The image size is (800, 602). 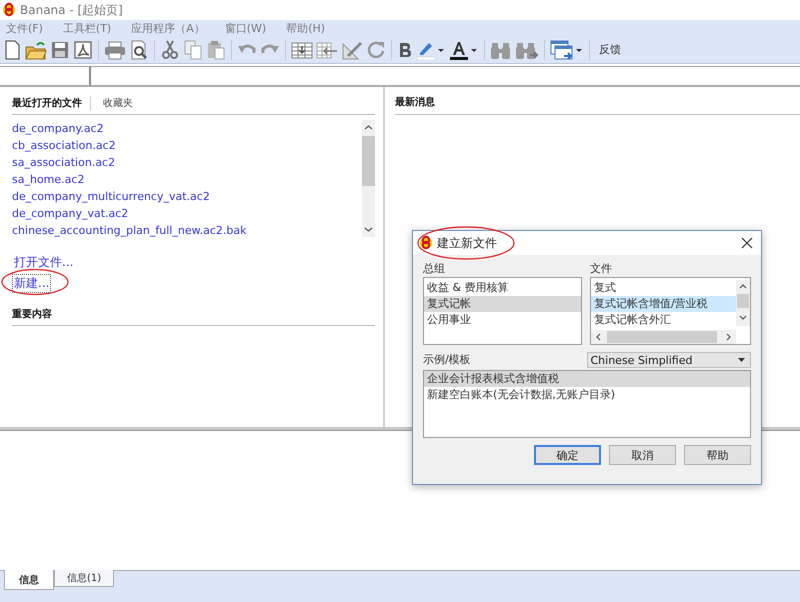 What do you see at coordinates (587, 379) in the screenshot?
I see `list-item: 企业会计报表模式含增值税` at bounding box center [587, 379].